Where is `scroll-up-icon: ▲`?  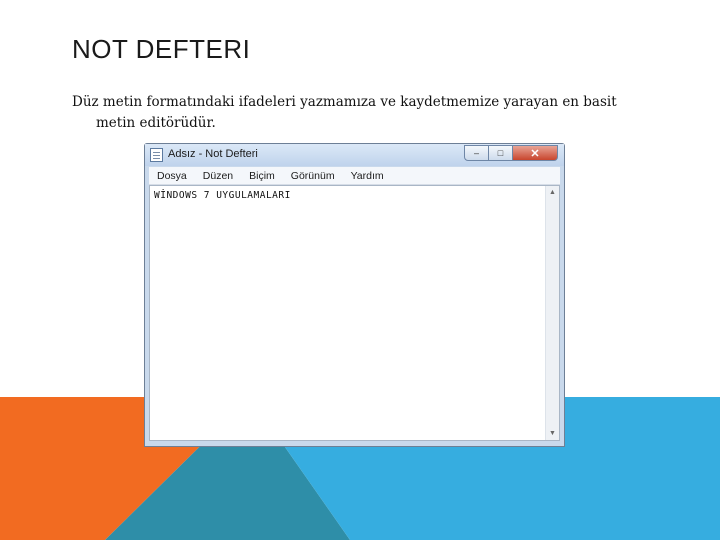
scroll-up-icon: ▲ is located at coordinates (552, 192).